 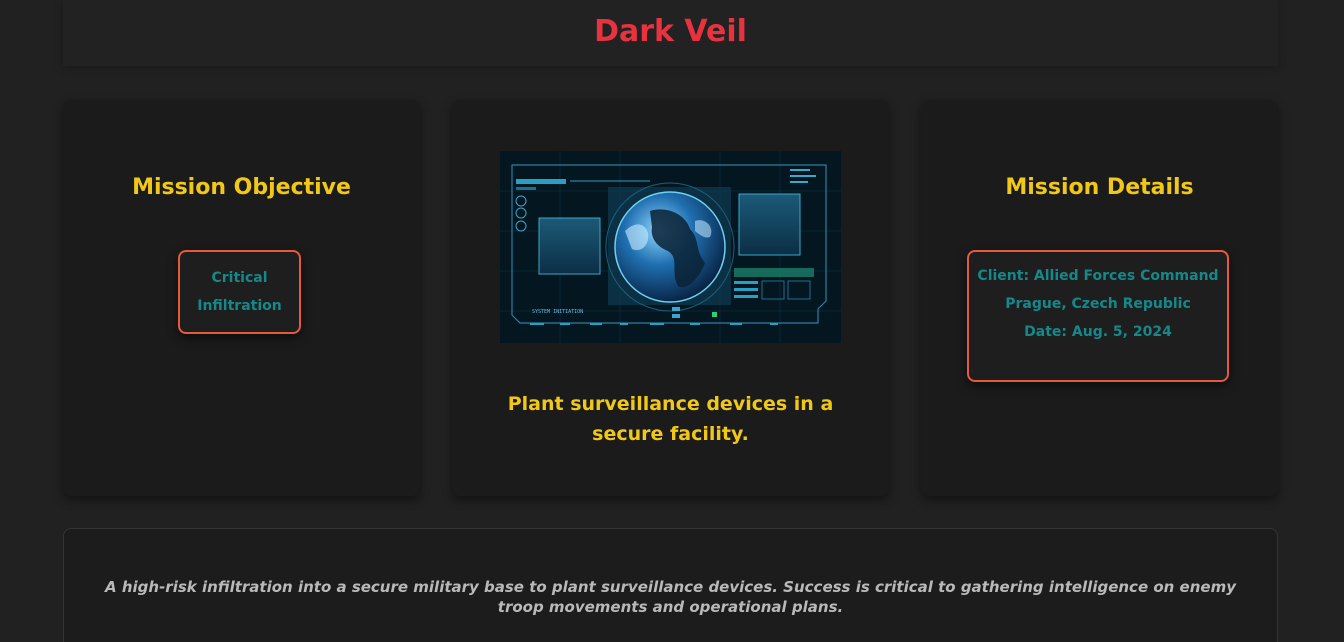 What do you see at coordinates (1098, 276) in the screenshot?
I see `client-text: Client: Allied Forces Command` at bounding box center [1098, 276].